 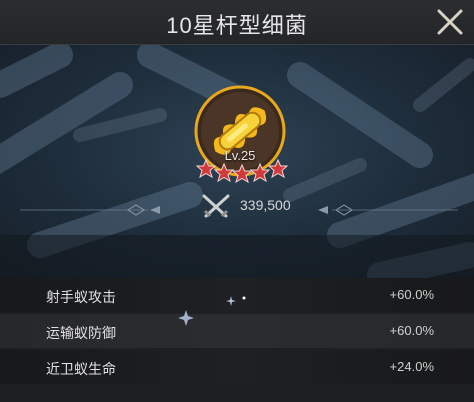 What do you see at coordinates (388, 210) in the screenshot?
I see `right-divider-icon` at bounding box center [388, 210].